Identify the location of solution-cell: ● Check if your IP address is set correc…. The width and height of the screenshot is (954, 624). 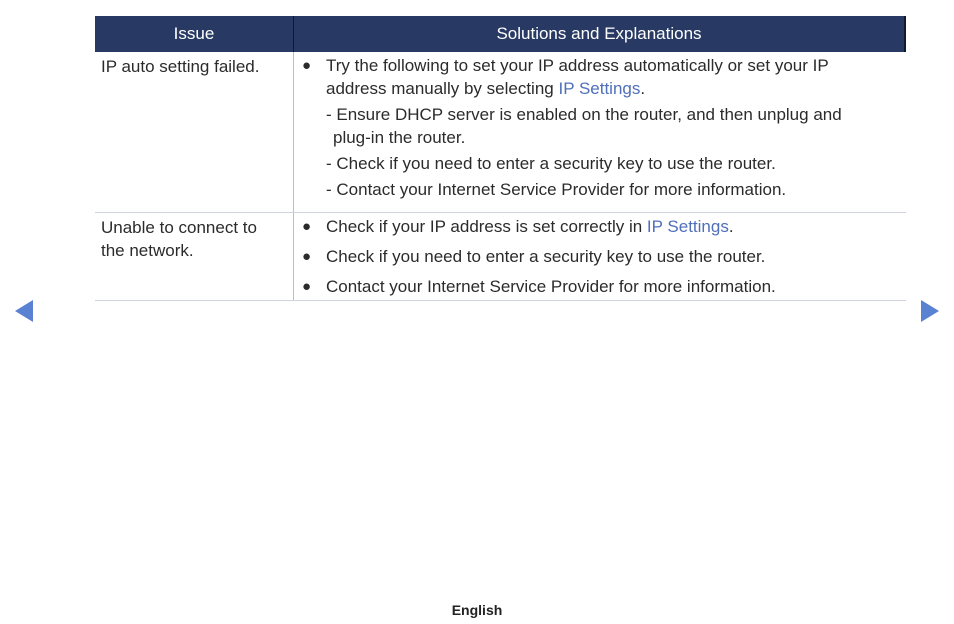
(600, 256).